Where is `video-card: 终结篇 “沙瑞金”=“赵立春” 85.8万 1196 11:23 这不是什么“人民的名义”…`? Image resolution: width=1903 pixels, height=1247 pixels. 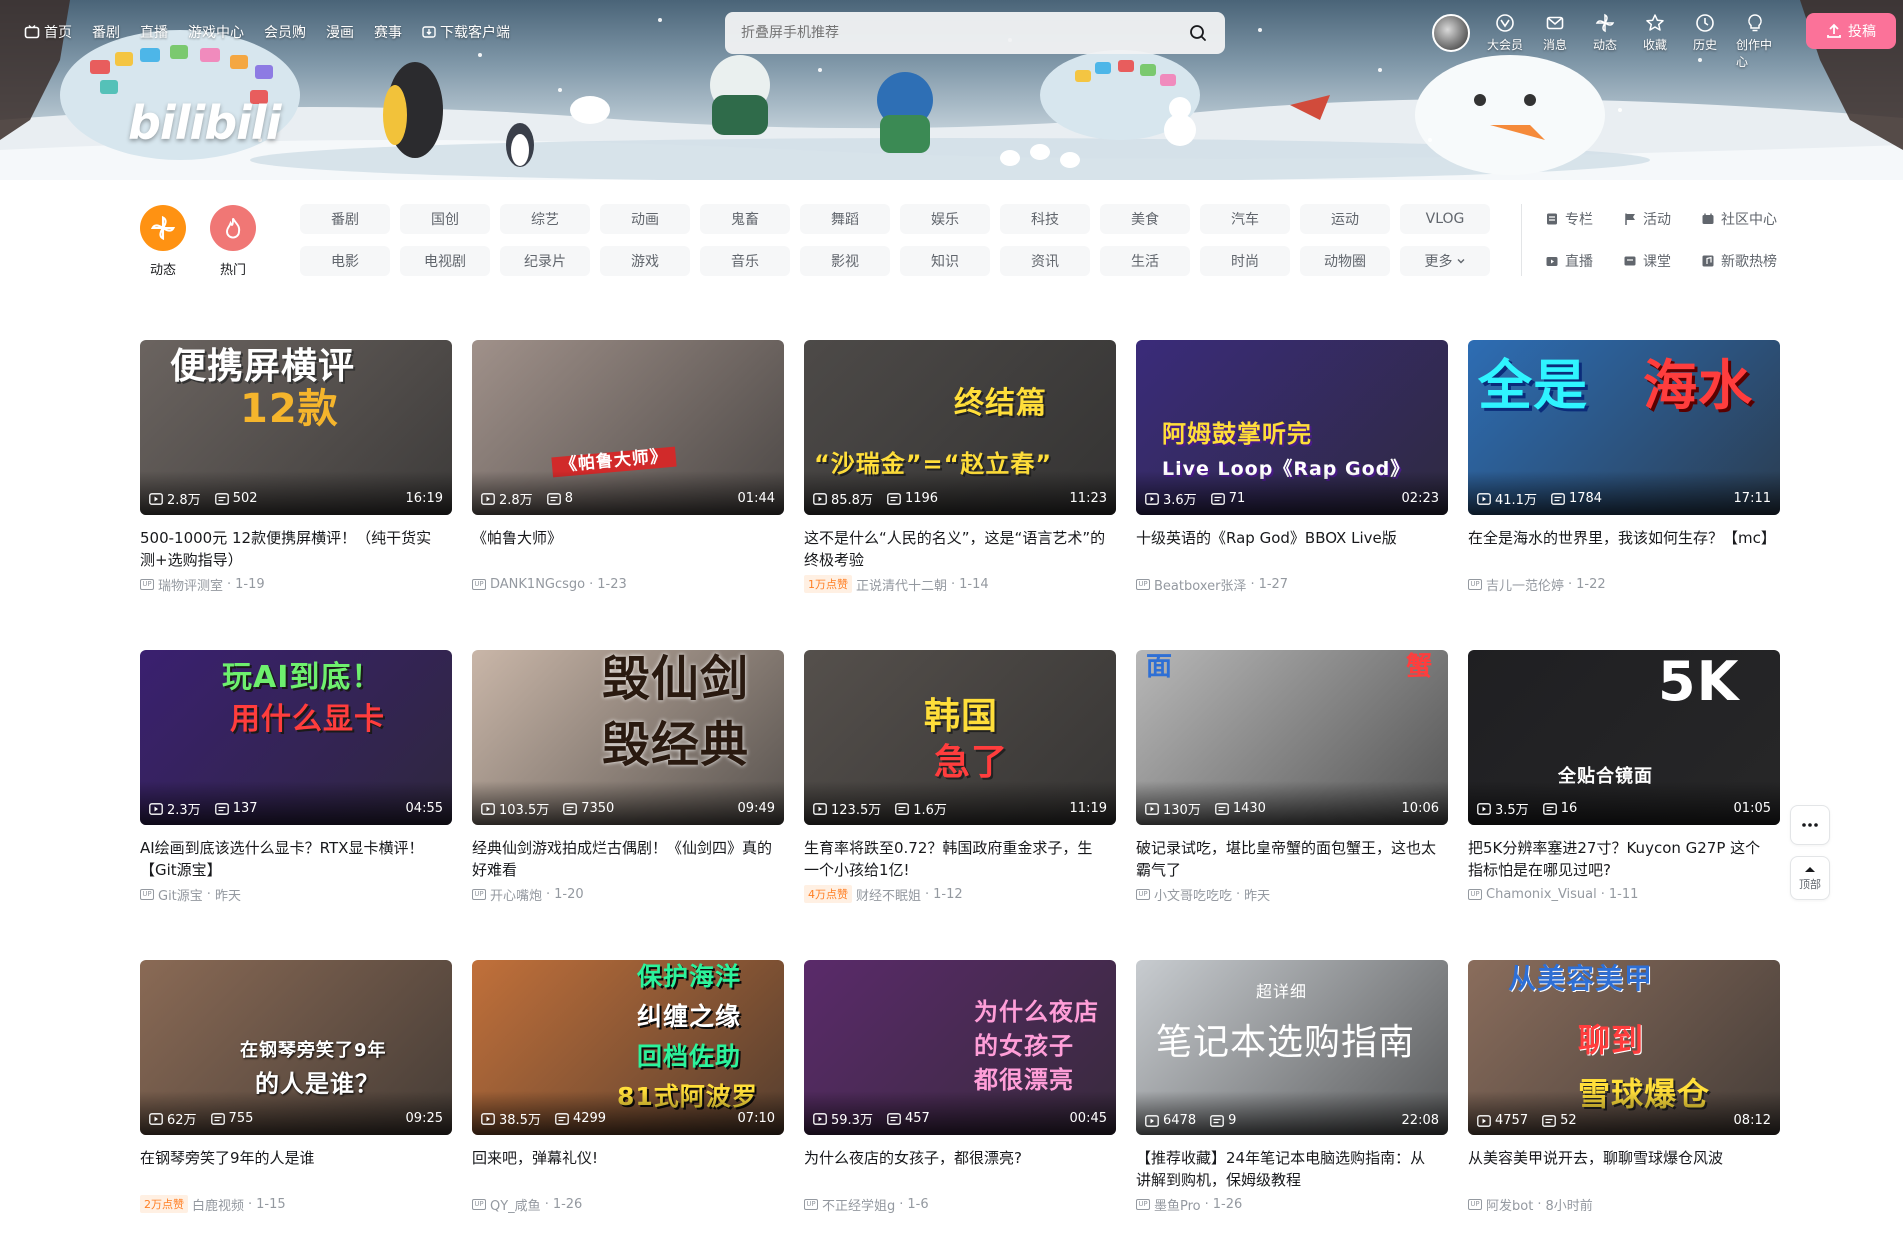
video-card: 终结篇 “沙瑞金”=“赵立春” 85.8万 1196 11:23 这不是什么“人民的名义”… is located at coordinates (960, 495).